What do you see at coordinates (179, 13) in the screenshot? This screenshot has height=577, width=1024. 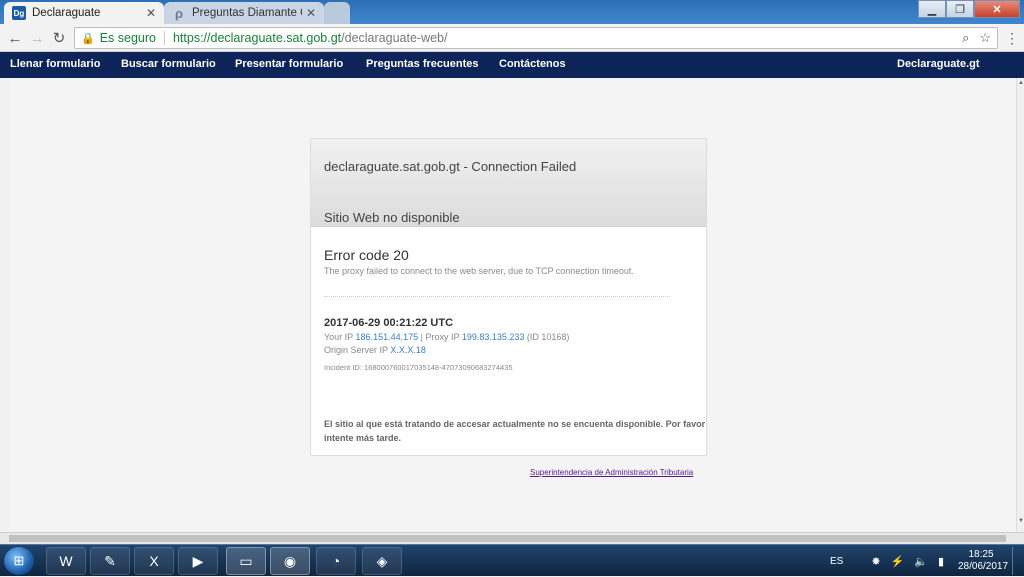 I see `page-favicon-icon: ρ` at bounding box center [179, 13].